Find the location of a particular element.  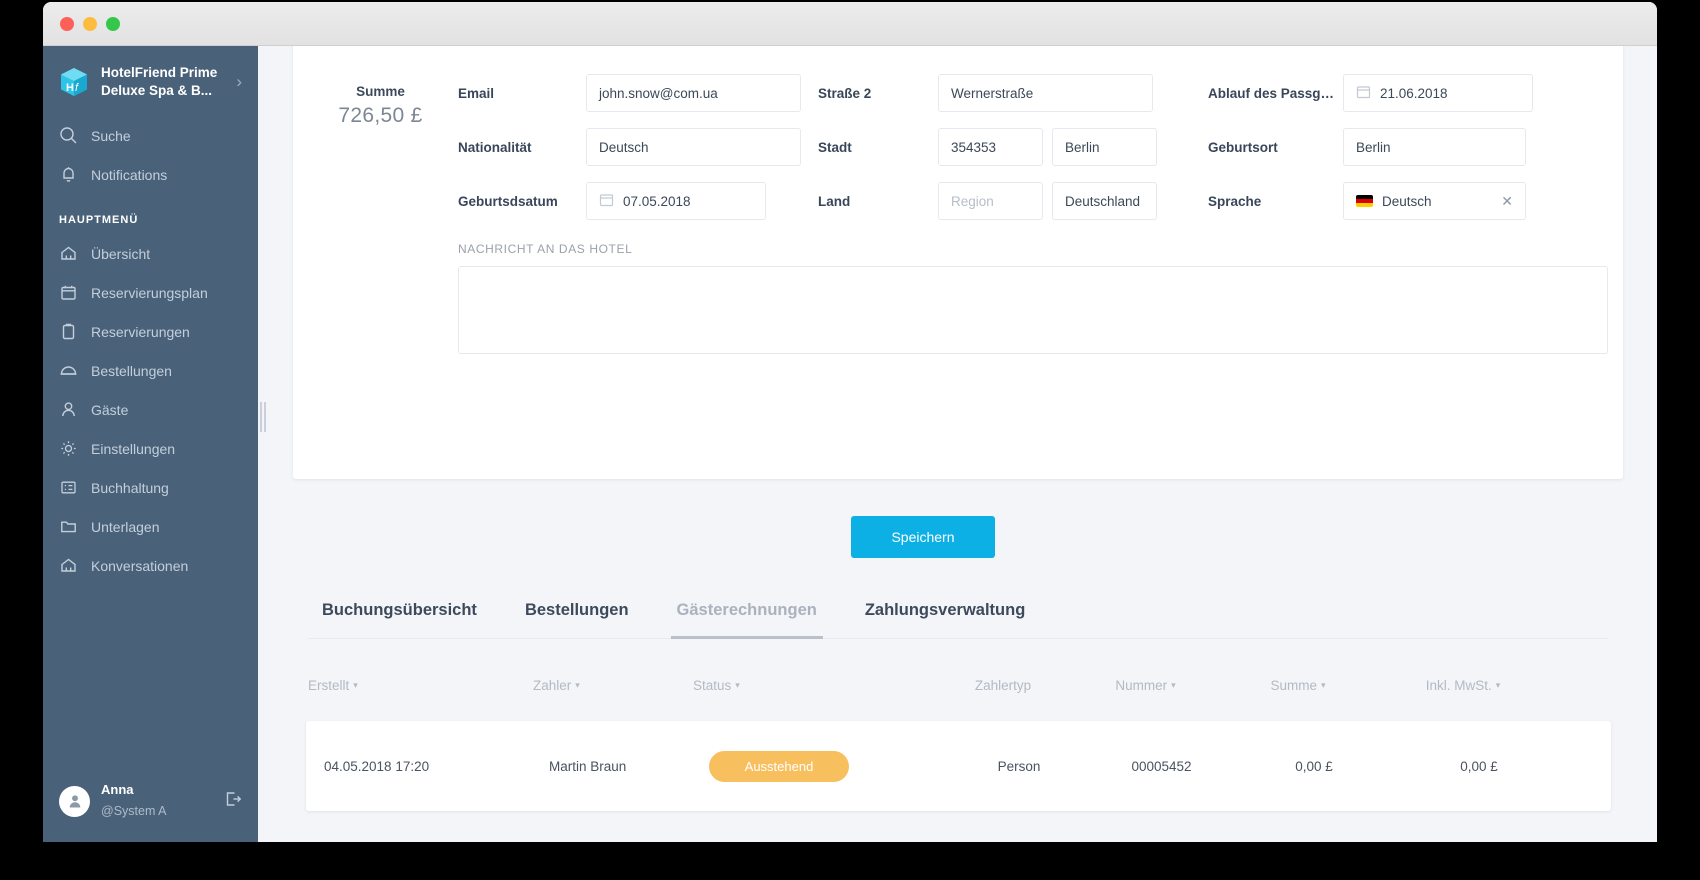

field-geburtsort: Geburtsort Berlin is located at coordinates (1408, 147).